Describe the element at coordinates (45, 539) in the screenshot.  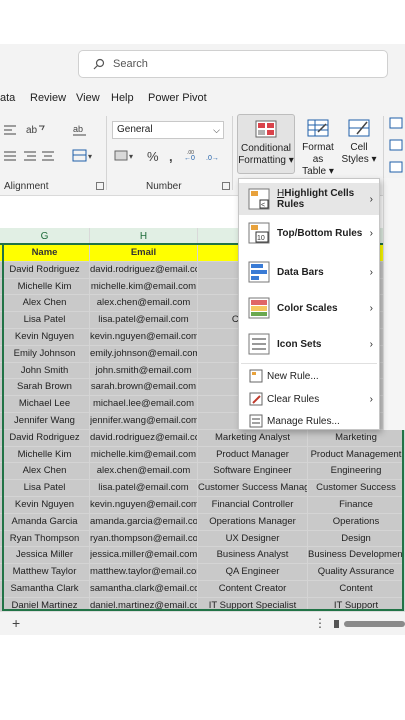
I see `table-cell: Ryan Thompson` at that location.